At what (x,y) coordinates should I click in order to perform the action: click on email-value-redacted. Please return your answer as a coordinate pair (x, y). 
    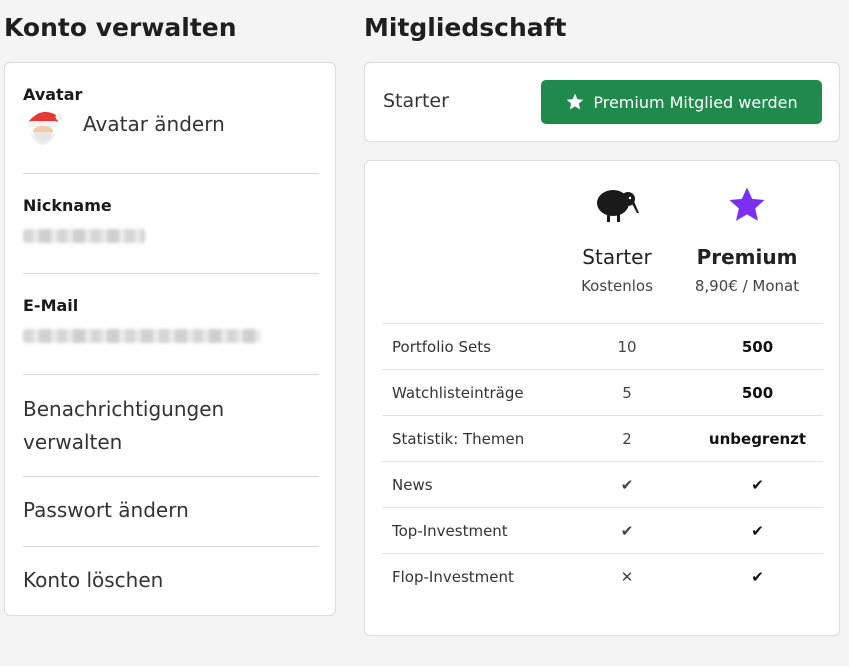
    Looking at the image, I should click on (142, 336).